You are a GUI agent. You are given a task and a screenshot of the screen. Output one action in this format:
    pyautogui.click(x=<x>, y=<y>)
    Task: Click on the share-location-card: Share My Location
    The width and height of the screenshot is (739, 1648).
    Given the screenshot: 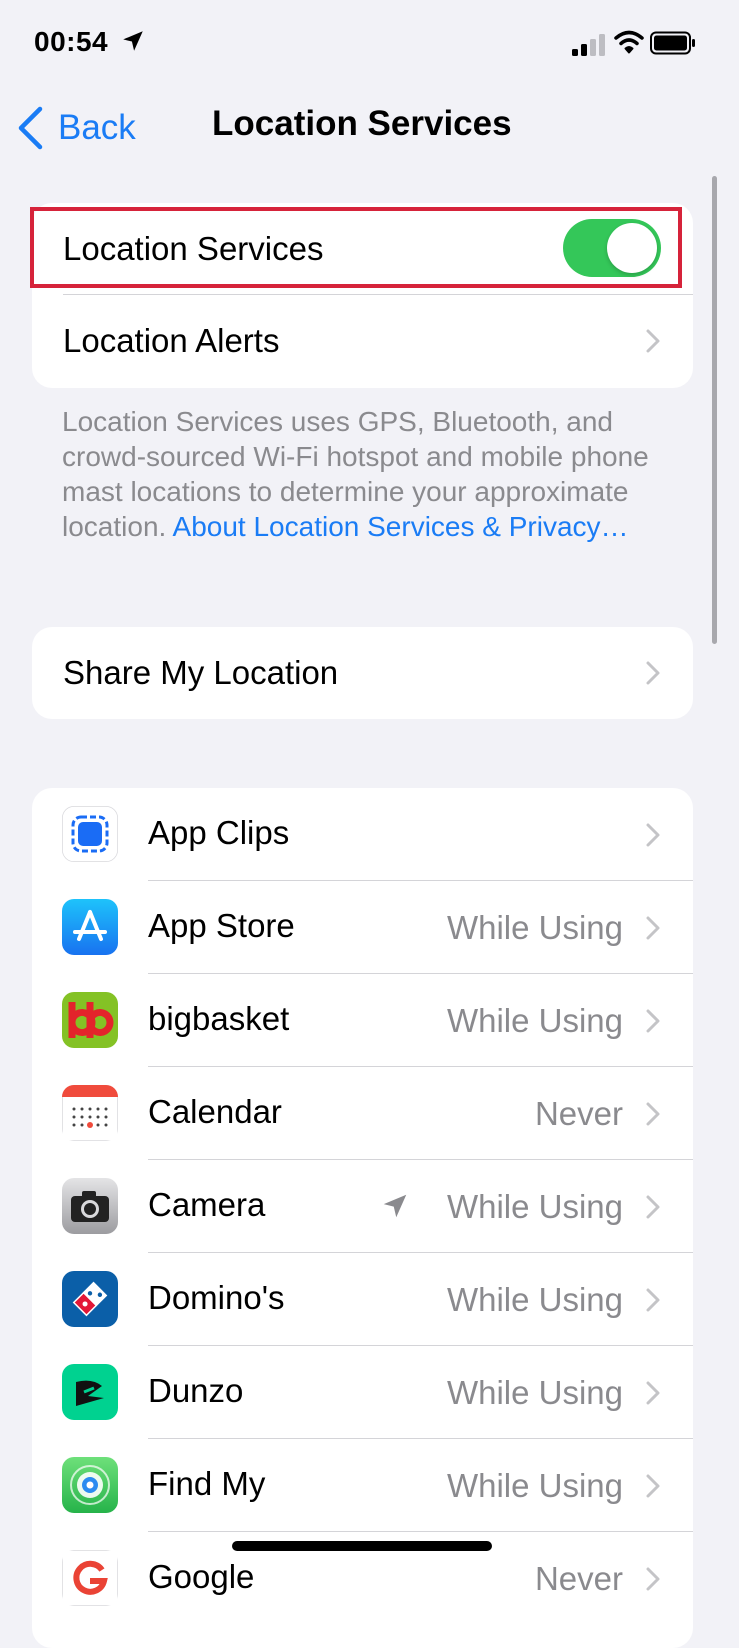 What is the action you would take?
    pyautogui.click(x=362, y=673)
    